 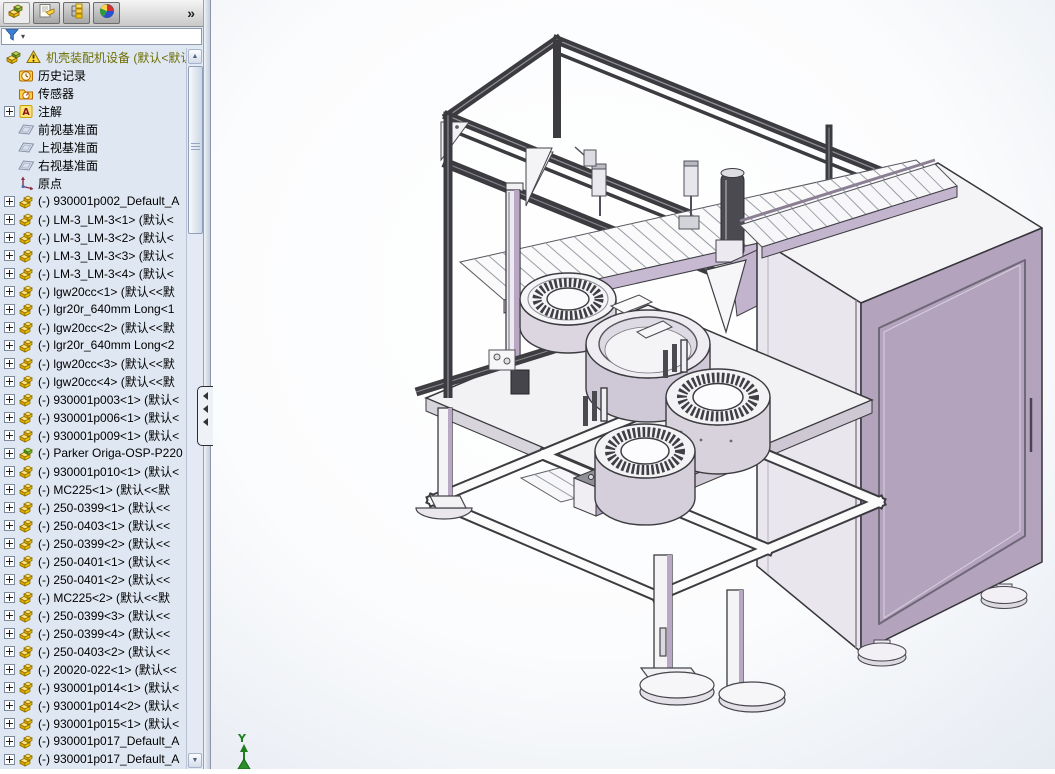 What do you see at coordinates (106, 345) in the screenshot?
I see `tree-item-label: (-) lgr20r_640mm Long<2` at bounding box center [106, 345].